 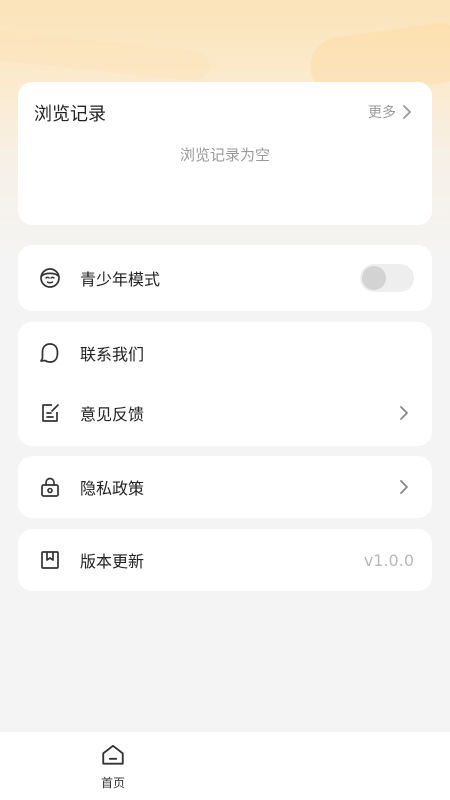 I want to click on history-empty-text: 浏览记录为空, so click(x=224, y=155).